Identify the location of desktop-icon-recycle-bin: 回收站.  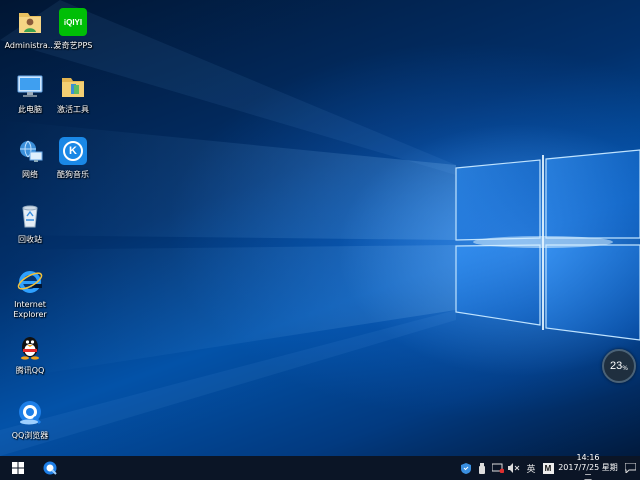
(30, 226).